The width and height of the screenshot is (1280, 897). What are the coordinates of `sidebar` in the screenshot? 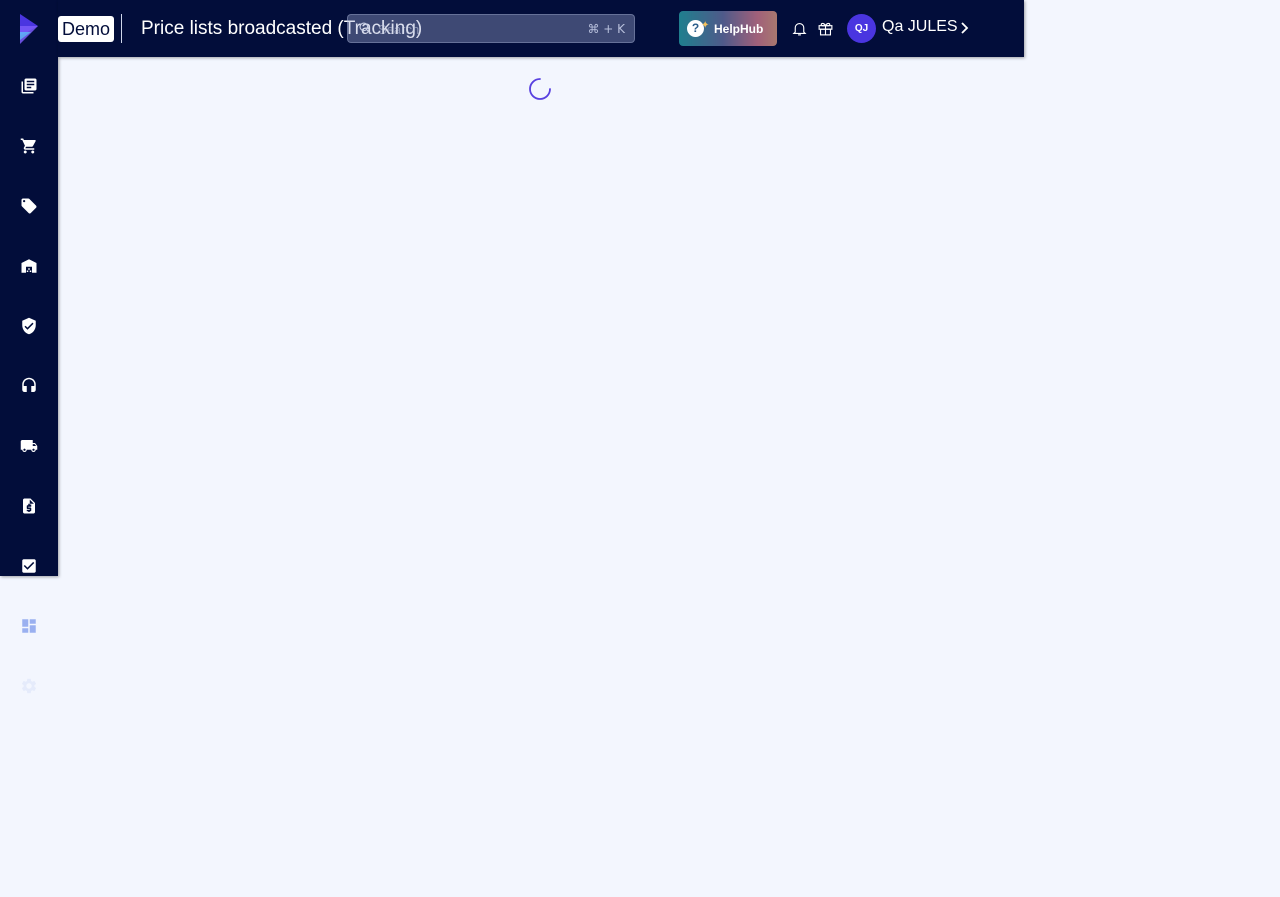 It's located at (29, 288).